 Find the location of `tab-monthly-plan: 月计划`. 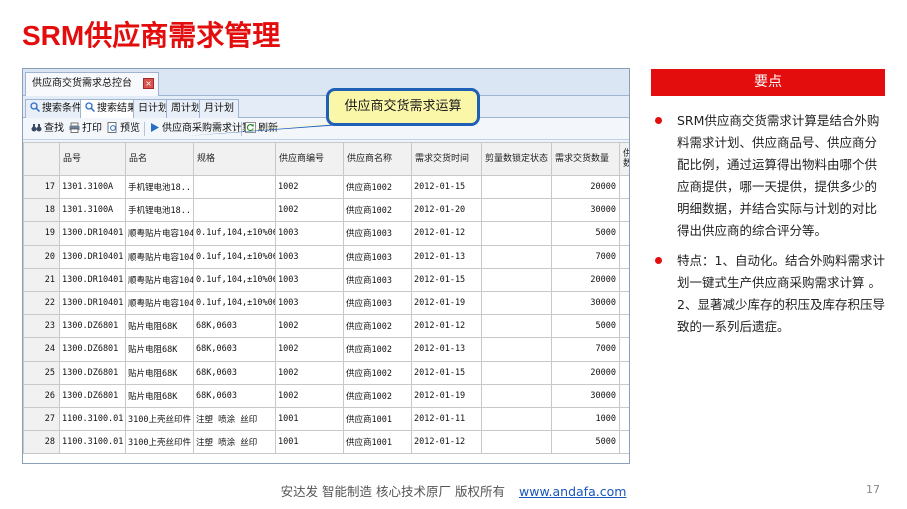

tab-monthly-plan: 月计划 is located at coordinates (219, 108).